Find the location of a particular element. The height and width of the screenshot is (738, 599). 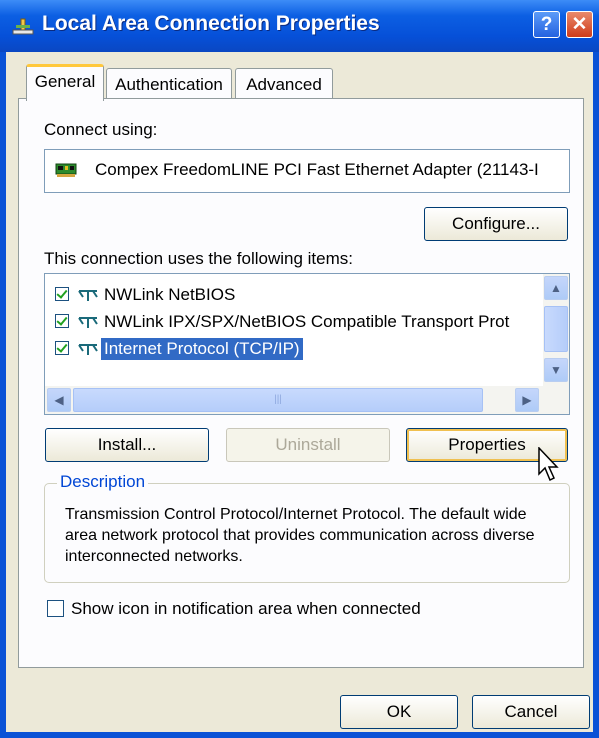

scroll-down-button: ▼ is located at coordinates (556, 370).